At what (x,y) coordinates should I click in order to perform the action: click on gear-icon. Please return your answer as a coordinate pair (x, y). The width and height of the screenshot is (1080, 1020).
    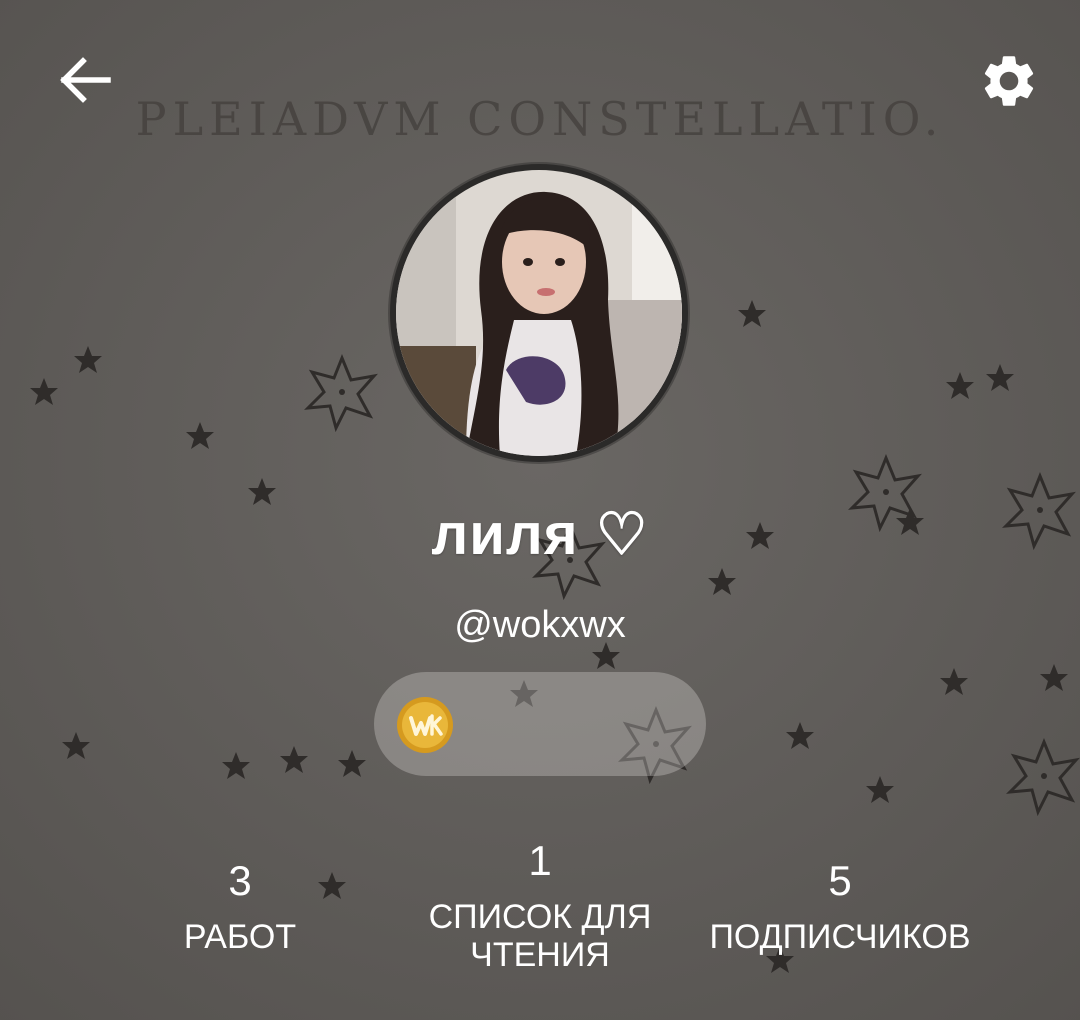
    Looking at the image, I should click on (1009, 81).